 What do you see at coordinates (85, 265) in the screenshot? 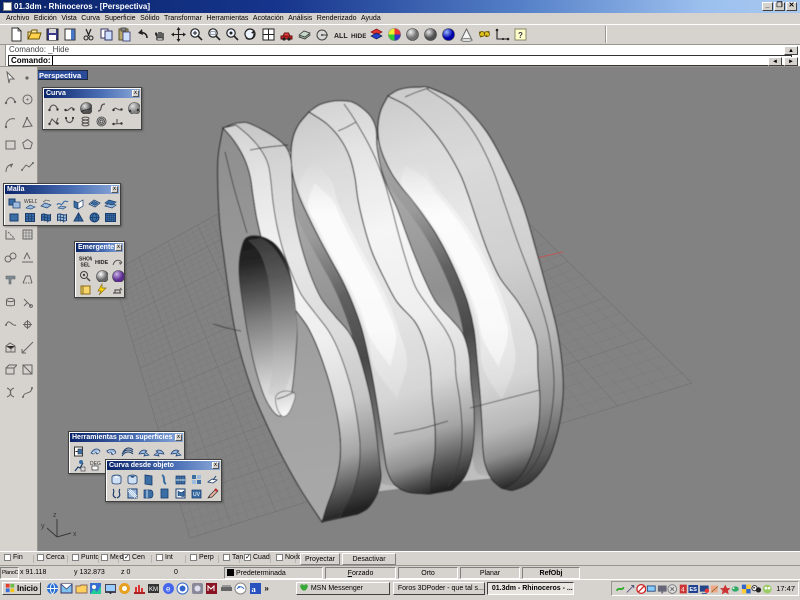
I see `svg-text: SEL` at bounding box center [85, 265].